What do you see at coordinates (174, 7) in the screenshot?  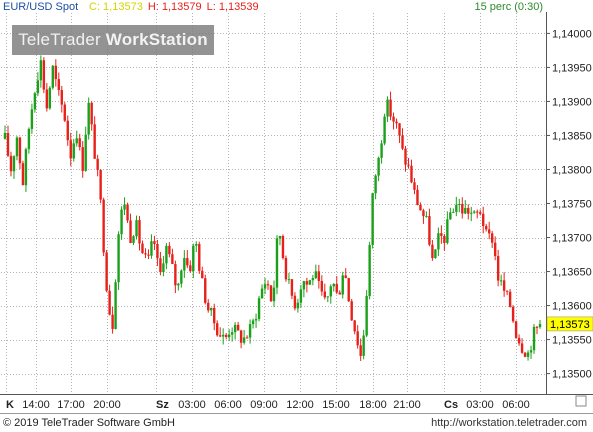 I see `high-value: H: 1,13579` at bounding box center [174, 7].